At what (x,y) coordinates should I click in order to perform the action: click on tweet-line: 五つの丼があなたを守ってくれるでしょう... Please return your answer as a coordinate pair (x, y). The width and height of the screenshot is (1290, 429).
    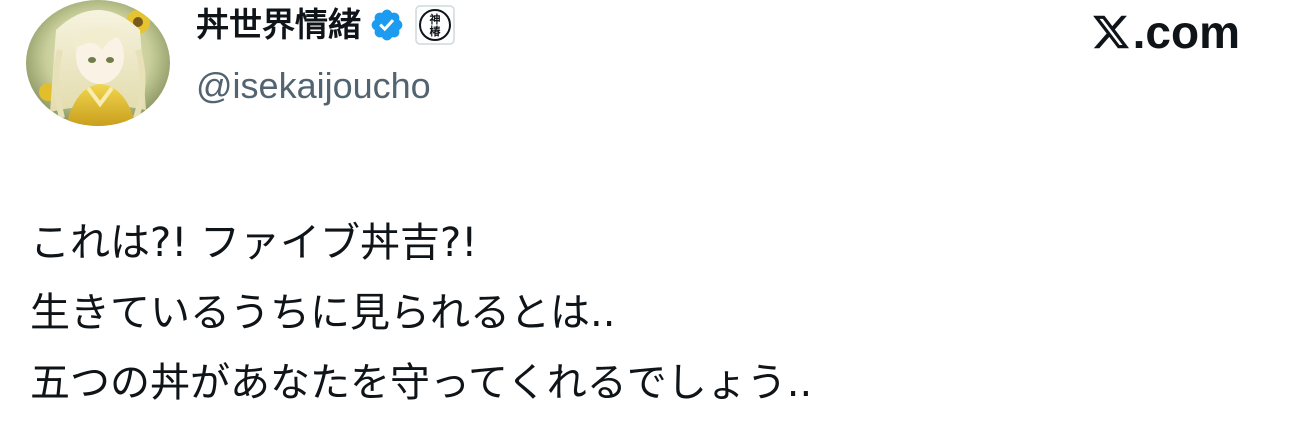
    Looking at the image, I should click on (421, 383).